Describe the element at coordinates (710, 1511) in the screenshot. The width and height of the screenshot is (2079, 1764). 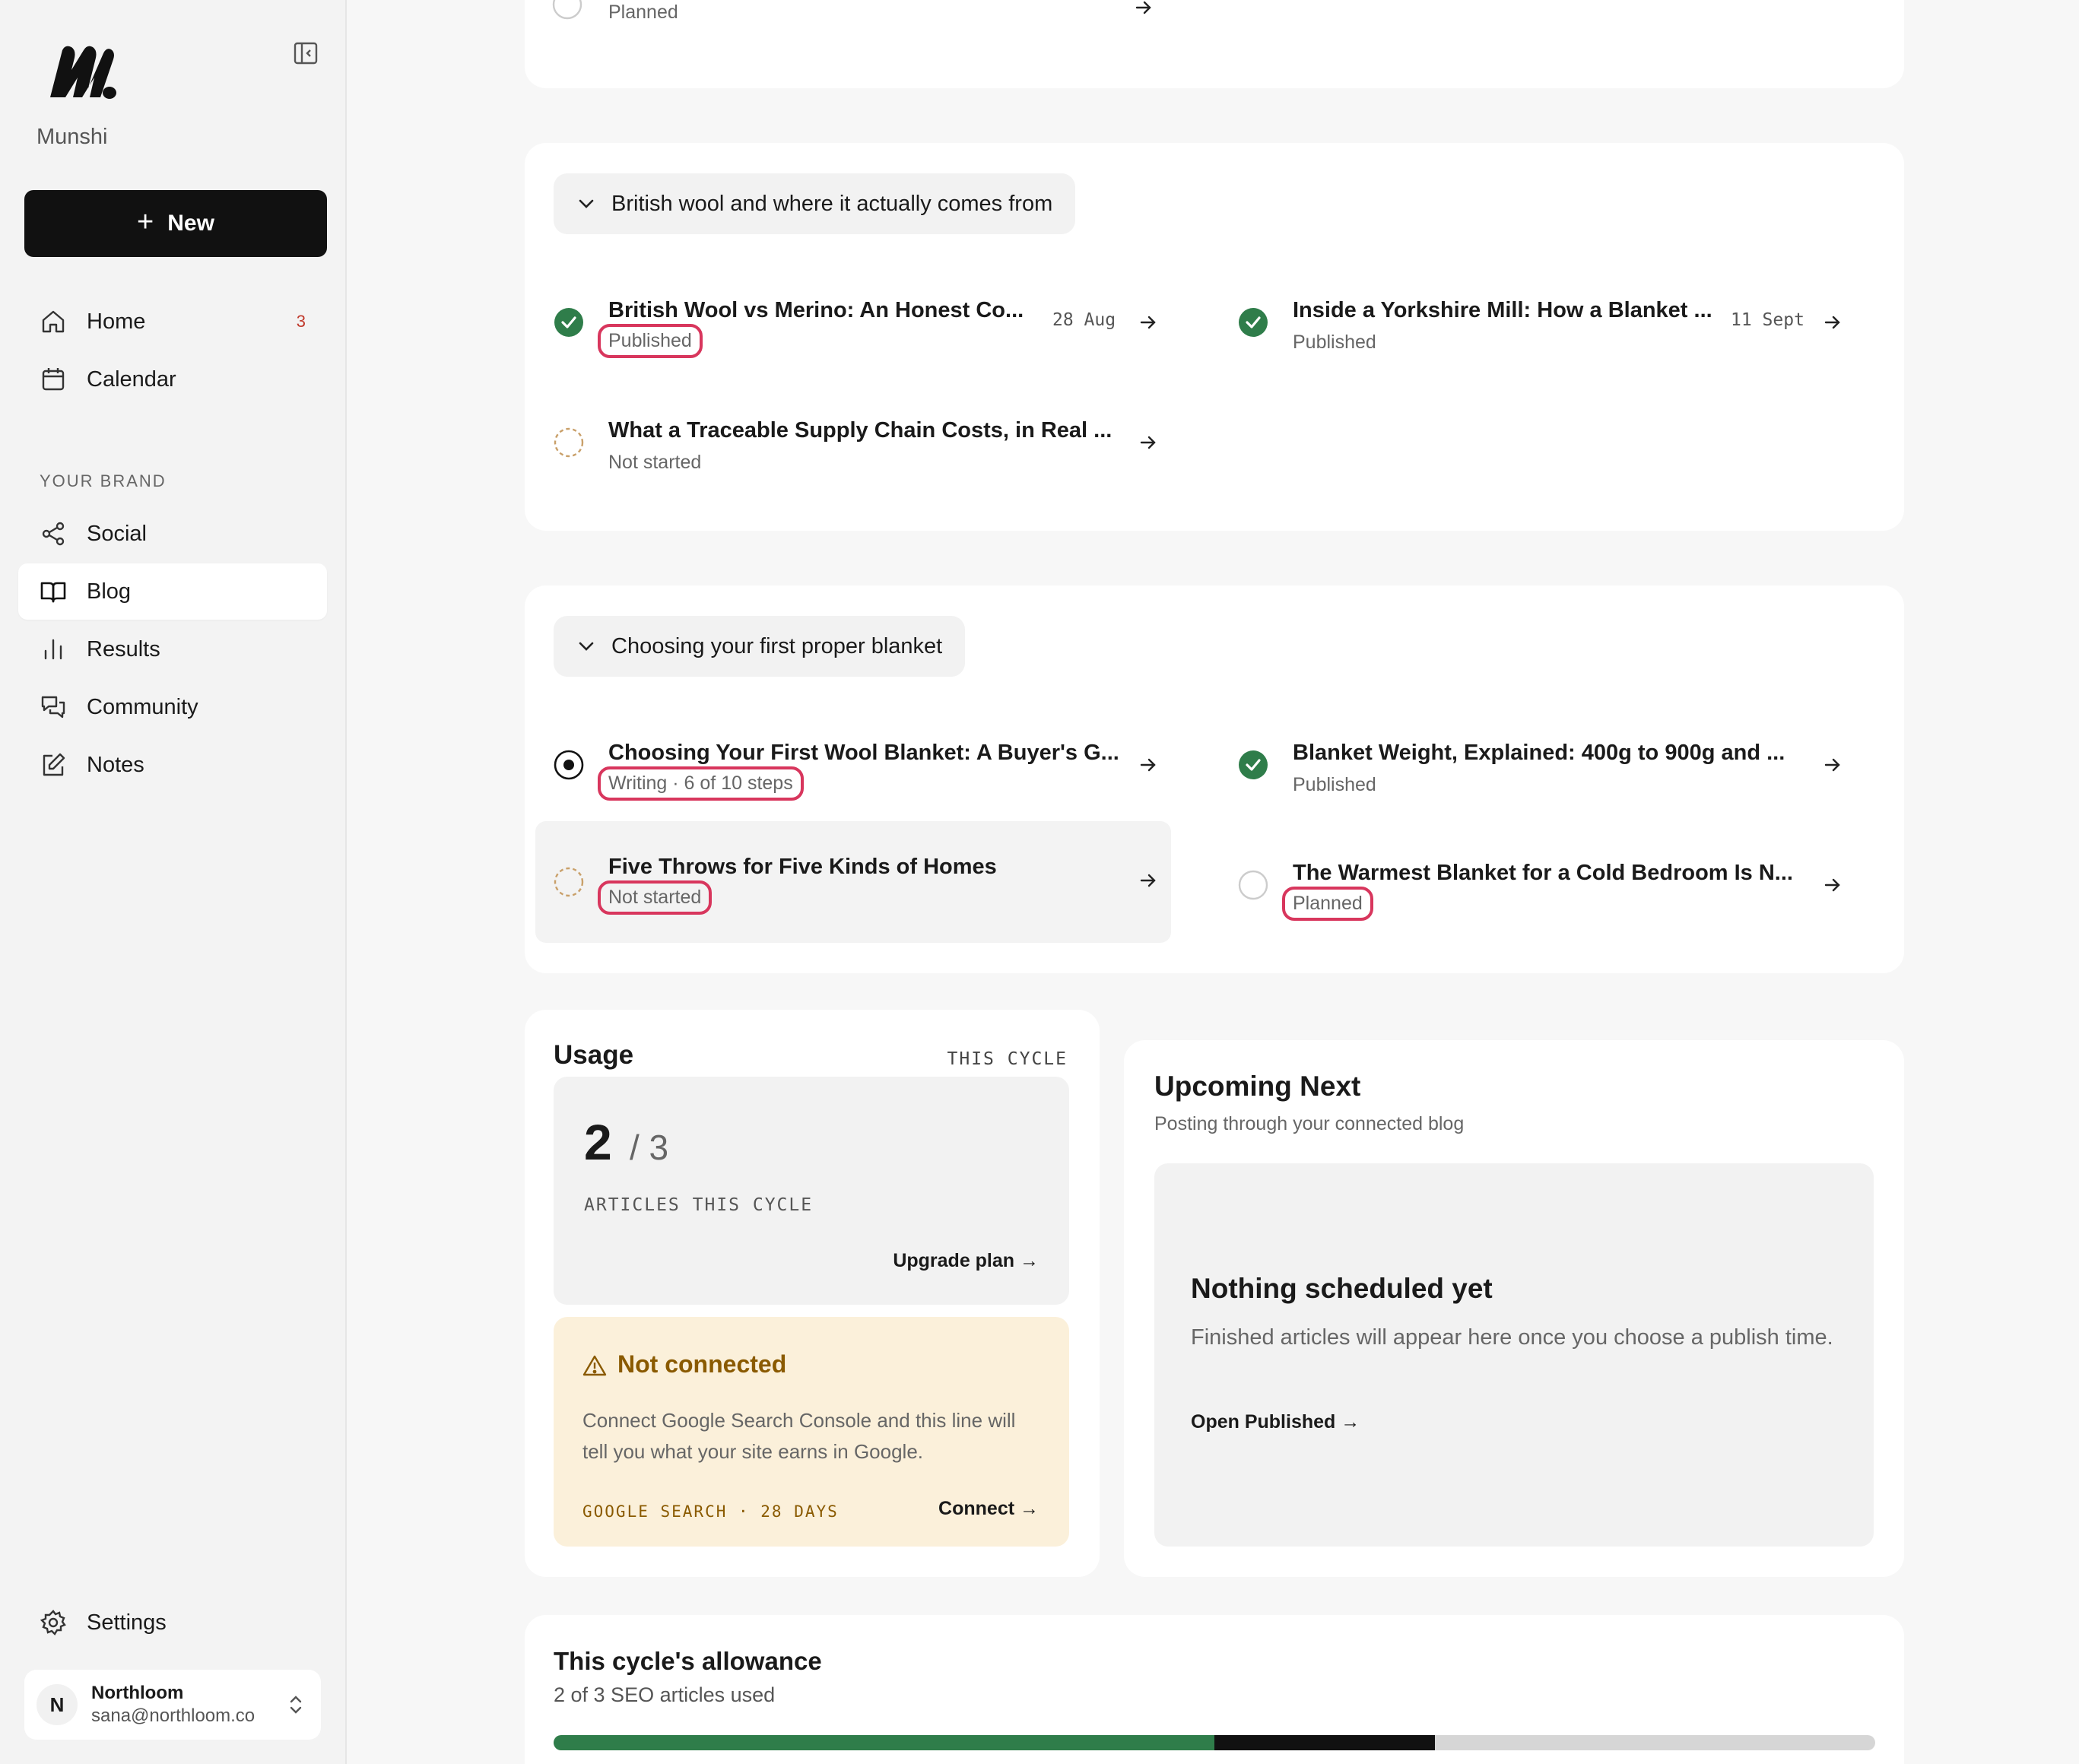
I see `google-search-source-label: GOOGLE SEARCH · 28 DAYS` at that location.